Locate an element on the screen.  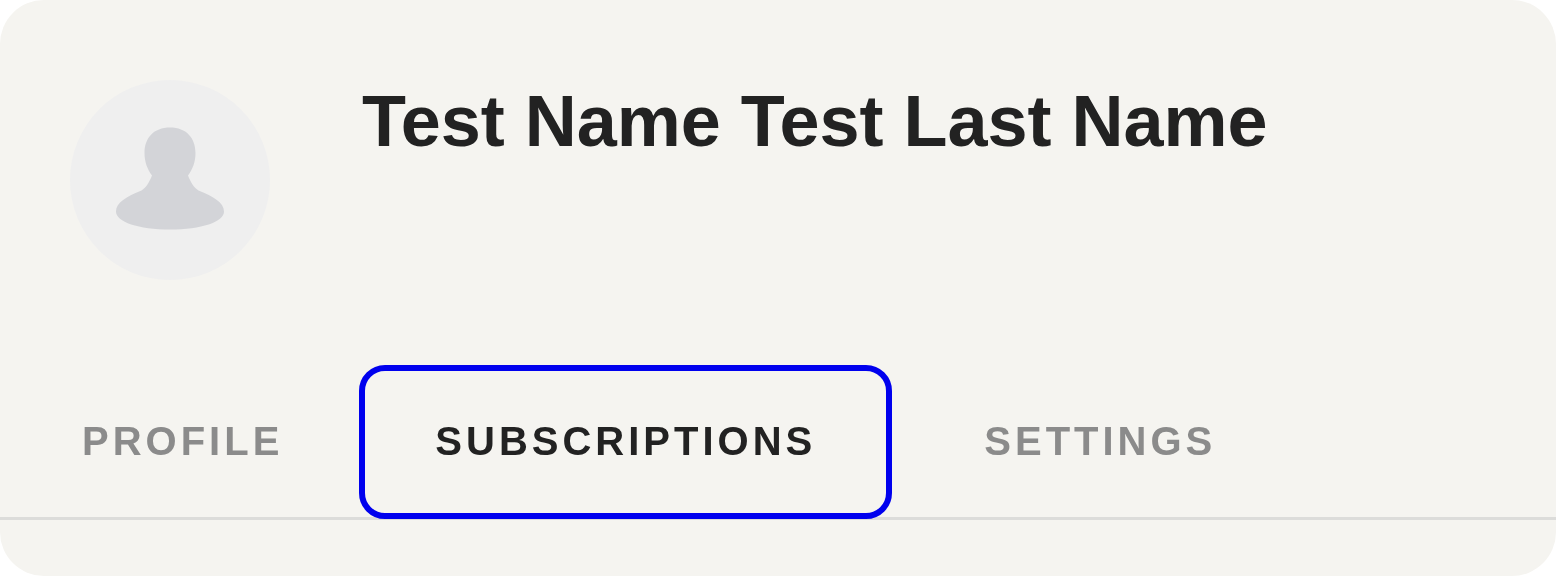
tab: PROFILE is located at coordinates (210, 441).